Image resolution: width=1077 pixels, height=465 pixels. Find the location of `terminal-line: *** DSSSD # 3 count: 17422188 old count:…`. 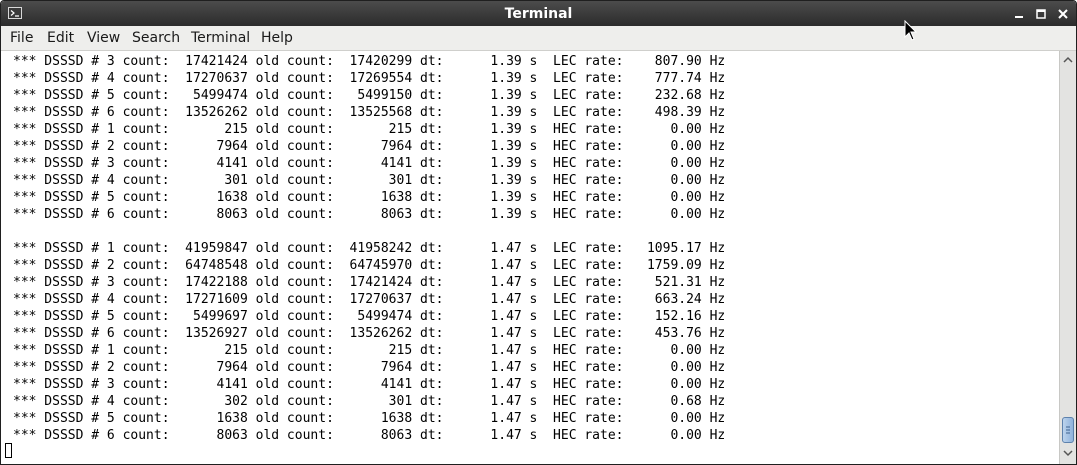

terminal-line: *** DSSSD # 3 count: 17422188 old count:… is located at coordinates (369, 282).